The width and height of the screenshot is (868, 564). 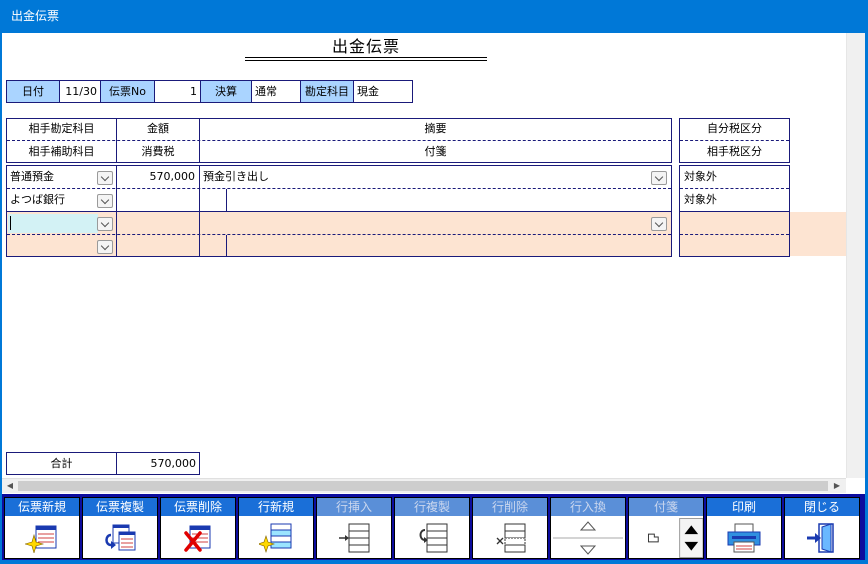 What do you see at coordinates (822, 537) in the screenshot?
I see `exit-door-icon` at bounding box center [822, 537].